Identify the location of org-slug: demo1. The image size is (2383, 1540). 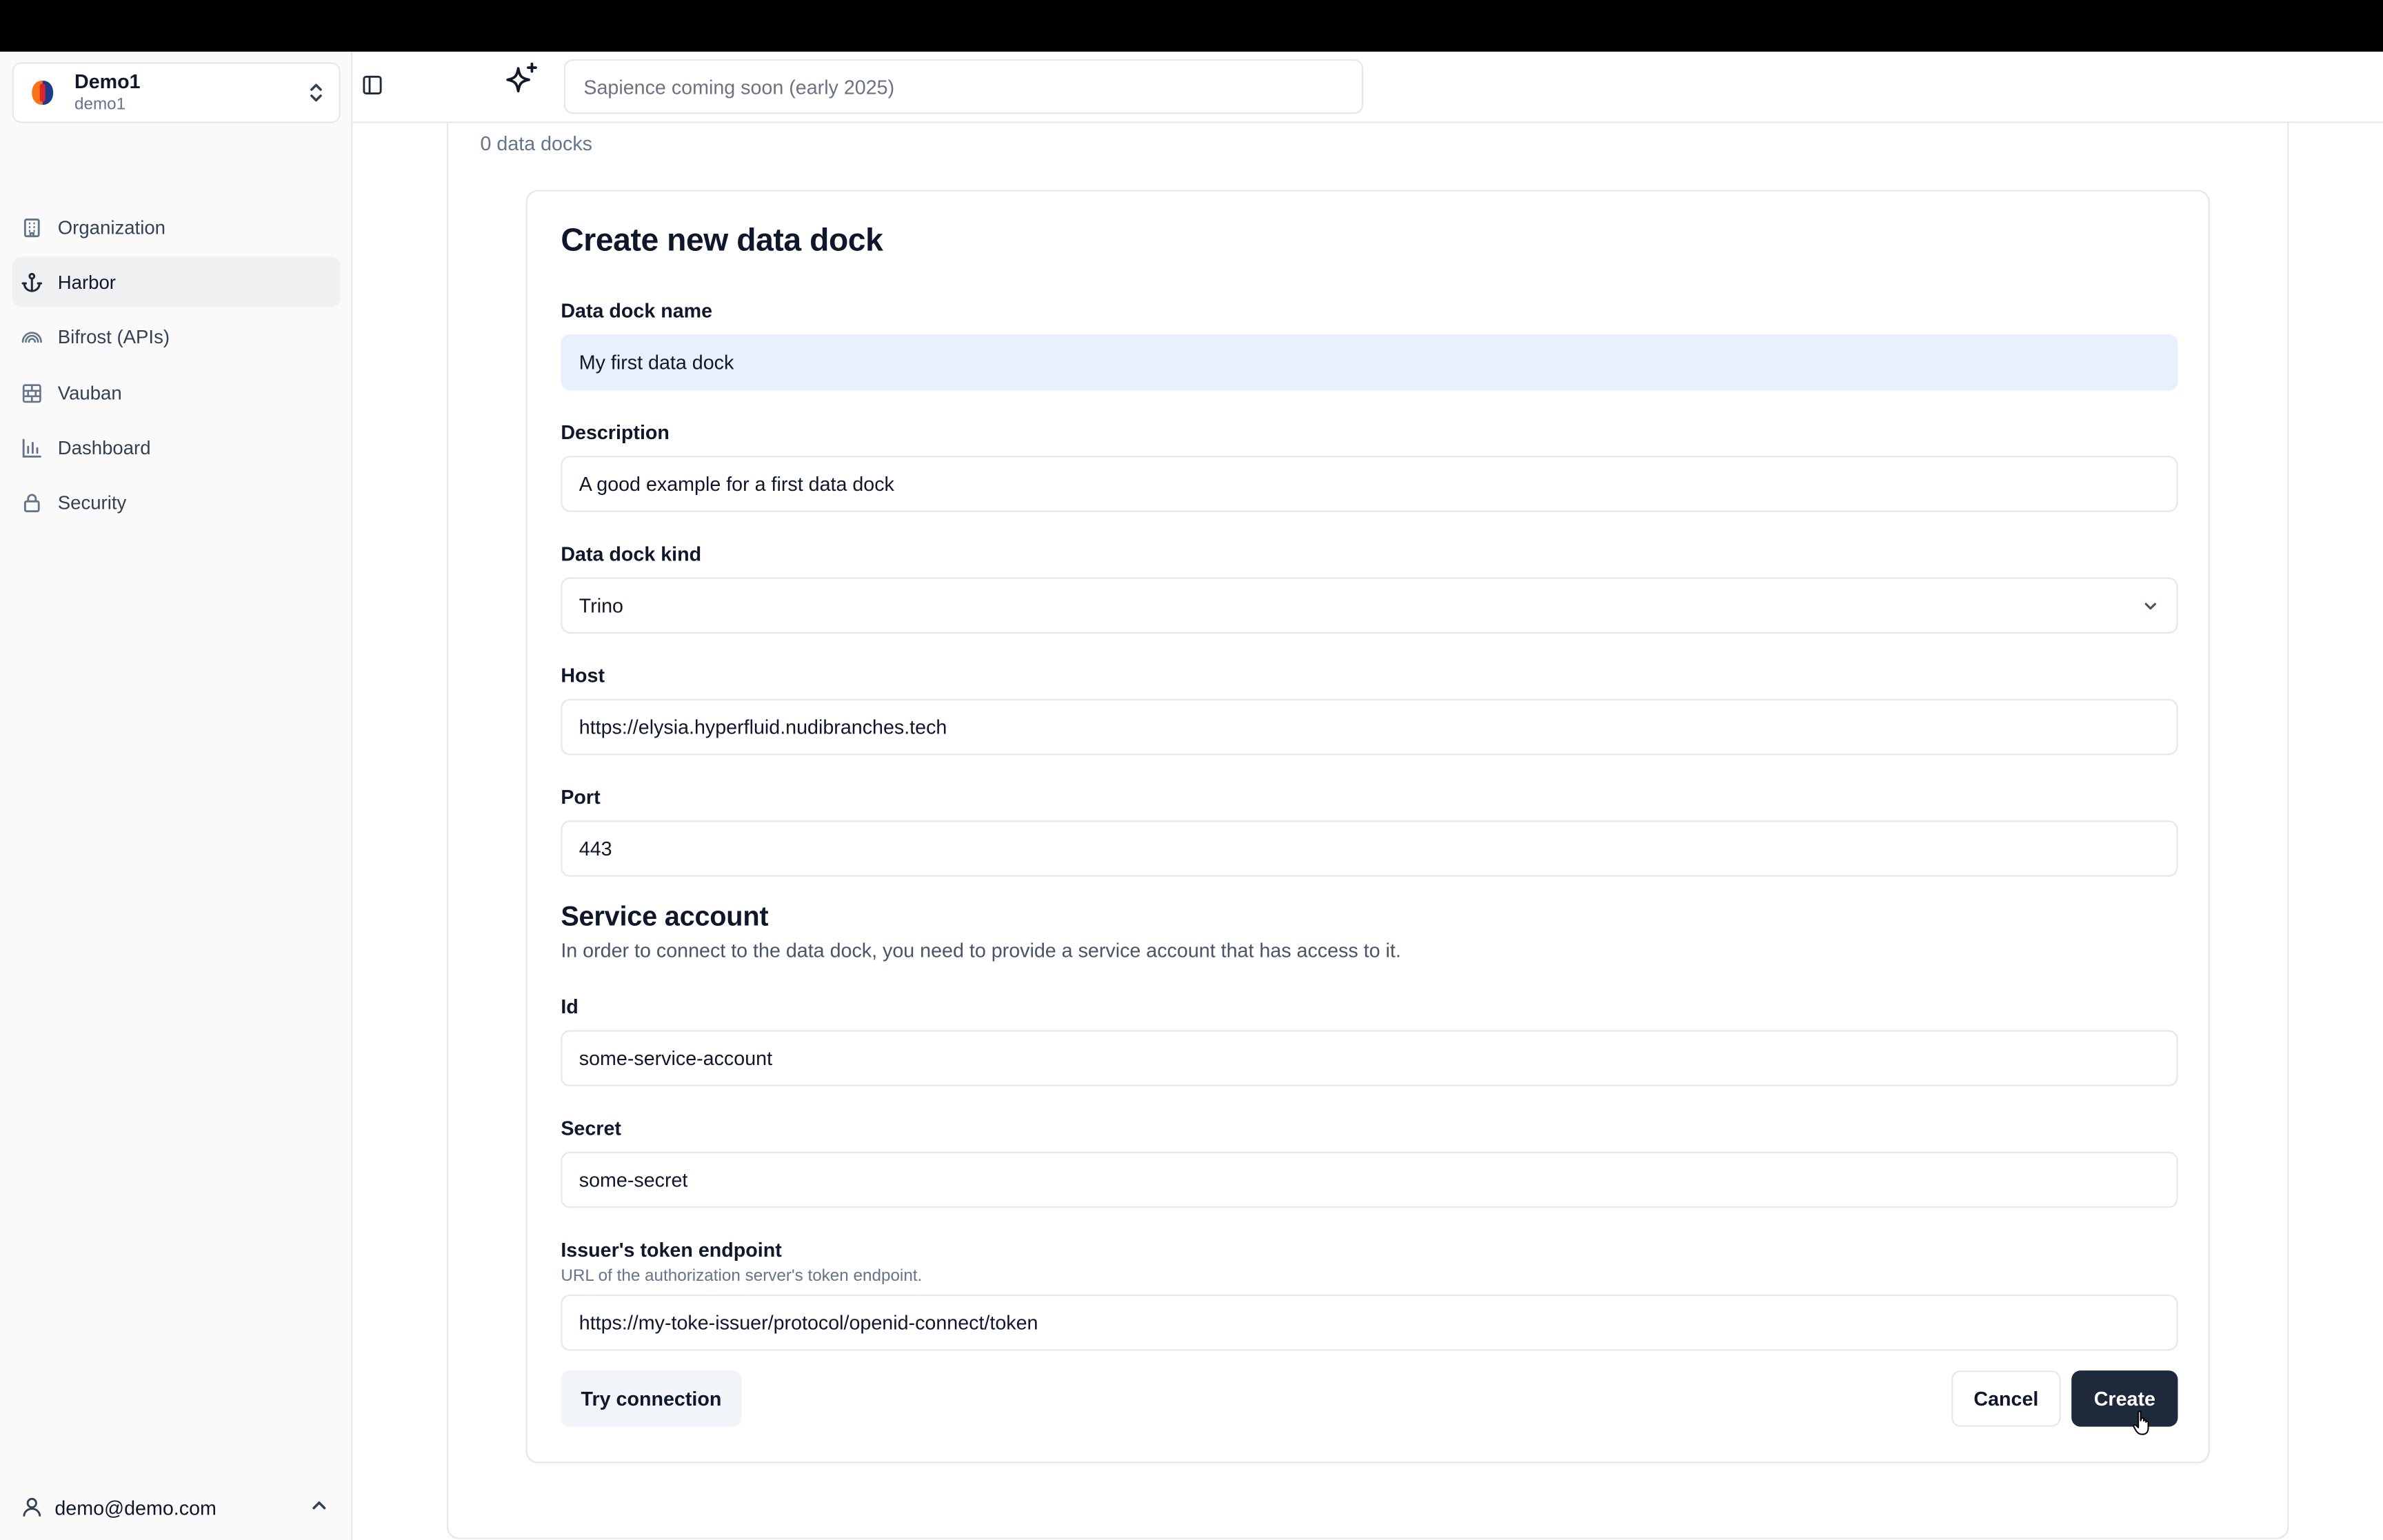
(100, 104).